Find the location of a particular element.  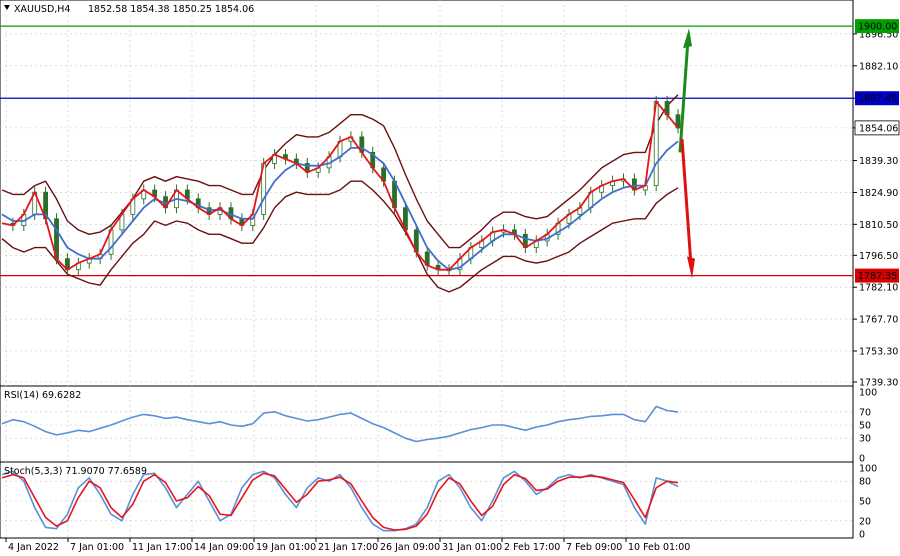

rsi-tick-label: 100 is located at coordinates (868, 393).